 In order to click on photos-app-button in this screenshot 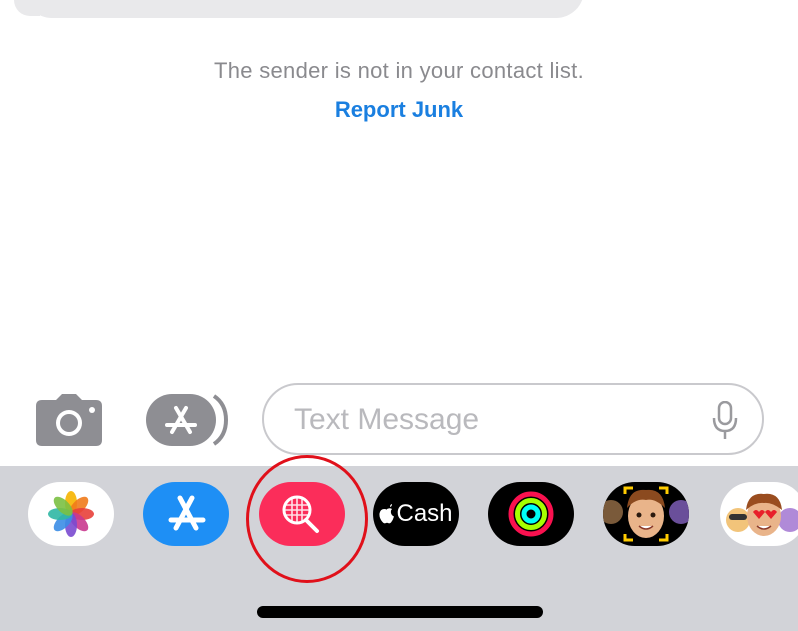, I will do `click(71, 514)`.